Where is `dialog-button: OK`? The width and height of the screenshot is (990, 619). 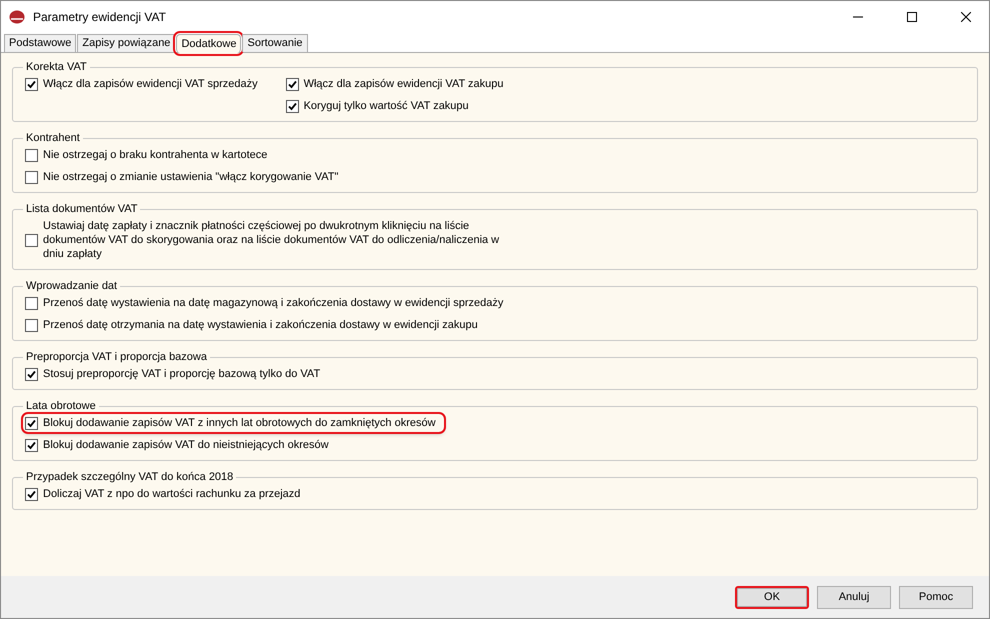
dialog-button: OK is located at coordinates (772, 597).